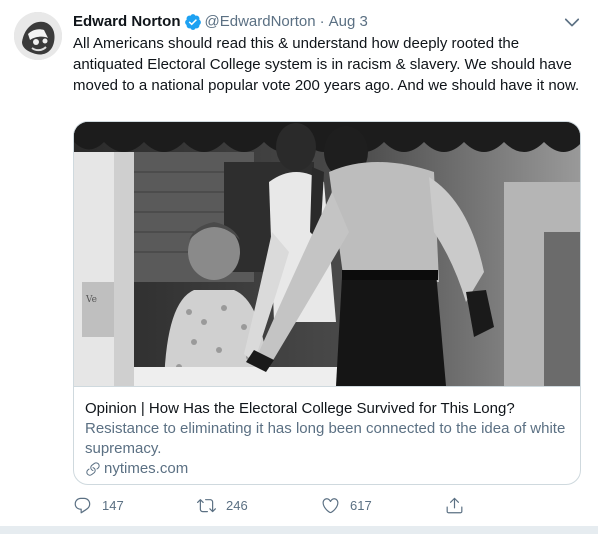  What do you see at coordinates (283, 507) in the screenshot?
I see `tweet-actions: 147 246 617` at bounding box center [283, 507].